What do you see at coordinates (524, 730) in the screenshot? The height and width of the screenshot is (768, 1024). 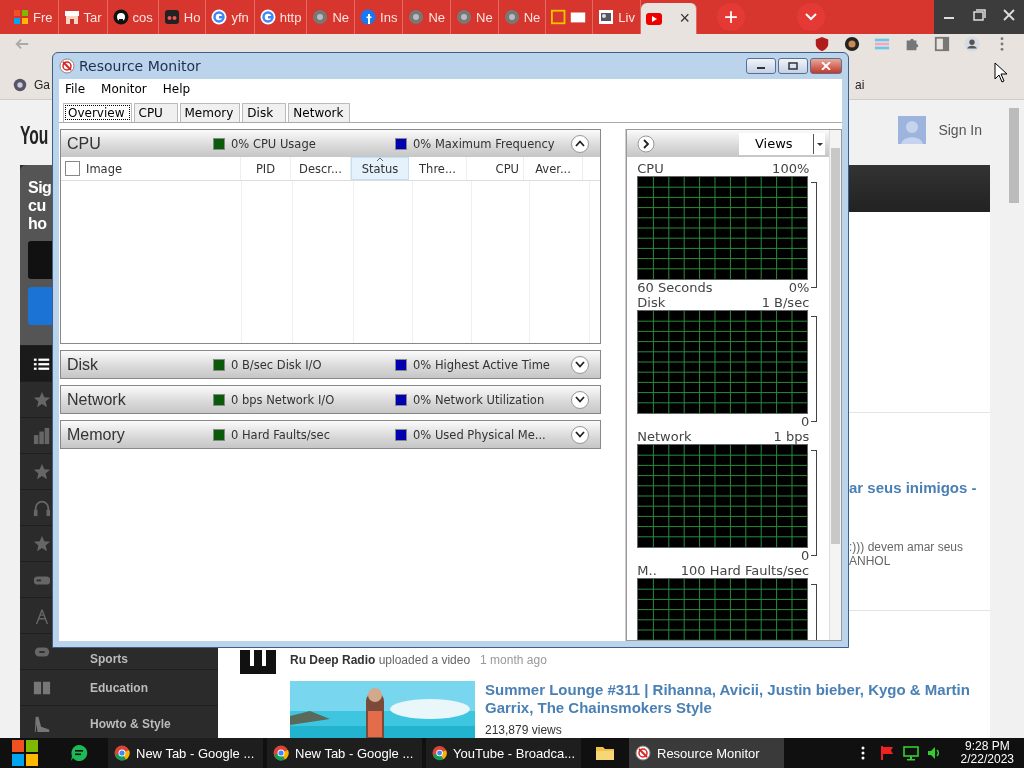 I see `view-count: 213,879 views` at bounding box center [524, 730].